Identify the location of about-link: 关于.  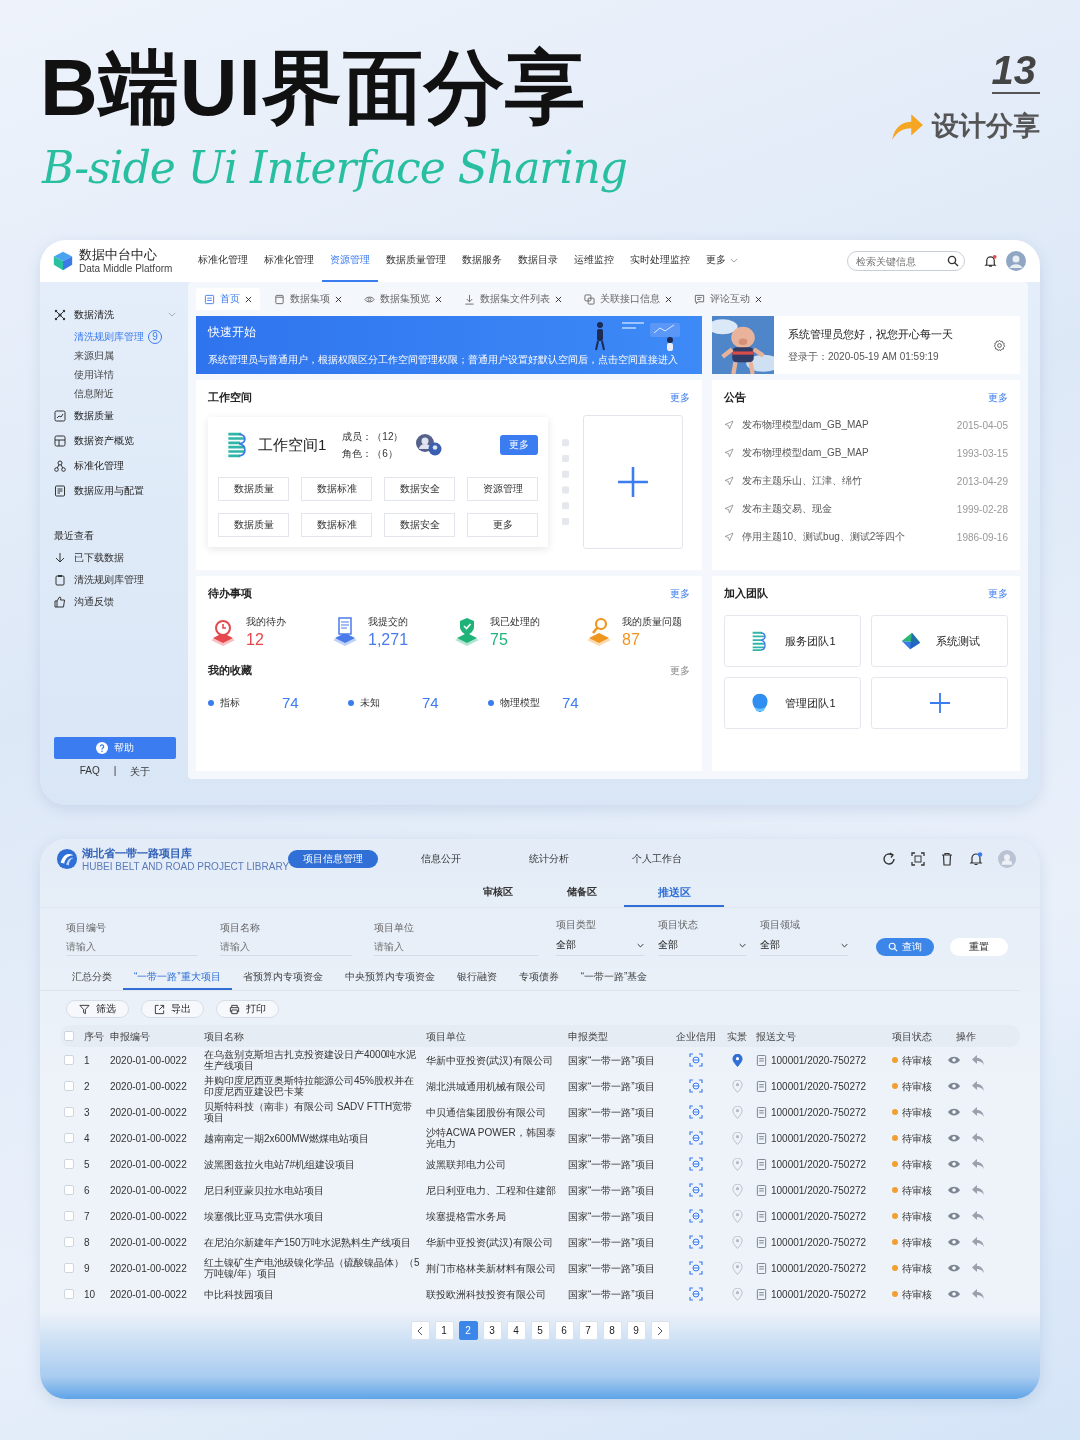
(140, 772).